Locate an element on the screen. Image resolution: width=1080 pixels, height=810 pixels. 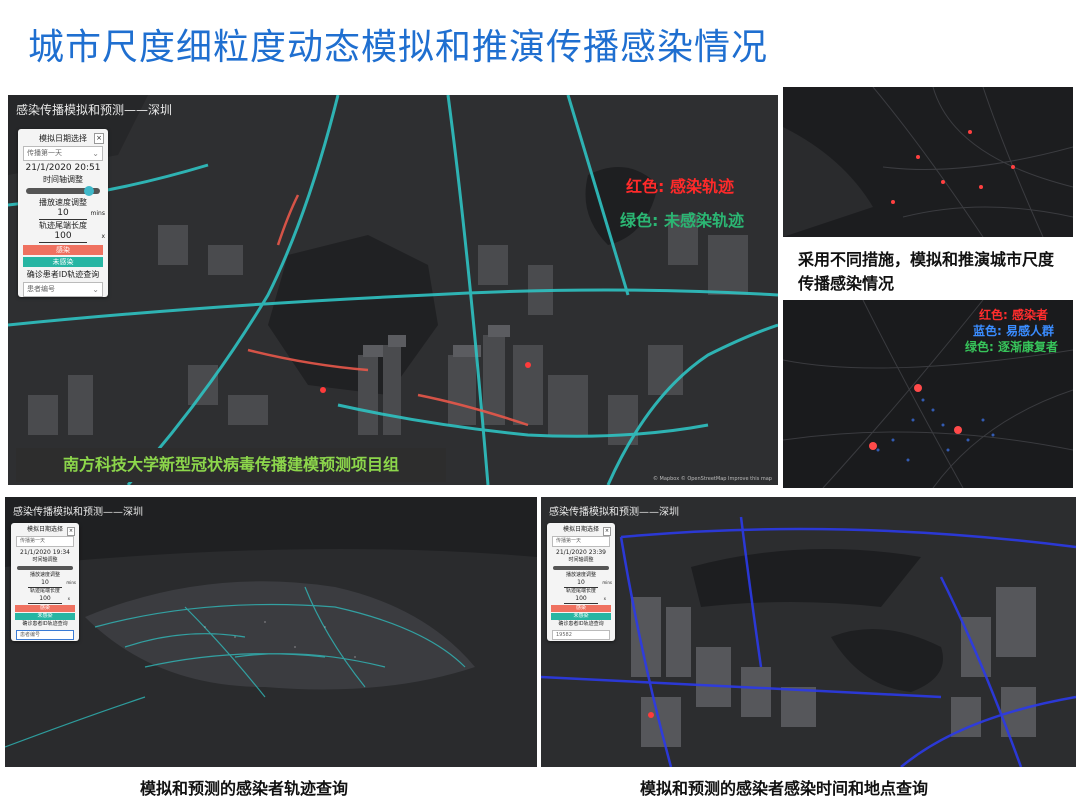
measures-caption: 采用不同措施，模拟和推演城市尺度传播感染情况 is located at coordinates (926, 271).